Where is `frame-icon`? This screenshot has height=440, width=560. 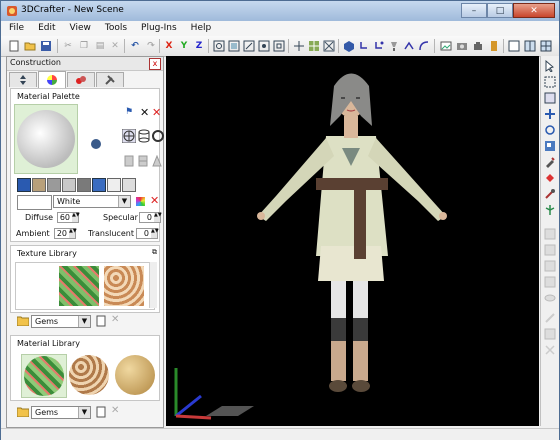
frame-icon is located at coordinates (279, 46).